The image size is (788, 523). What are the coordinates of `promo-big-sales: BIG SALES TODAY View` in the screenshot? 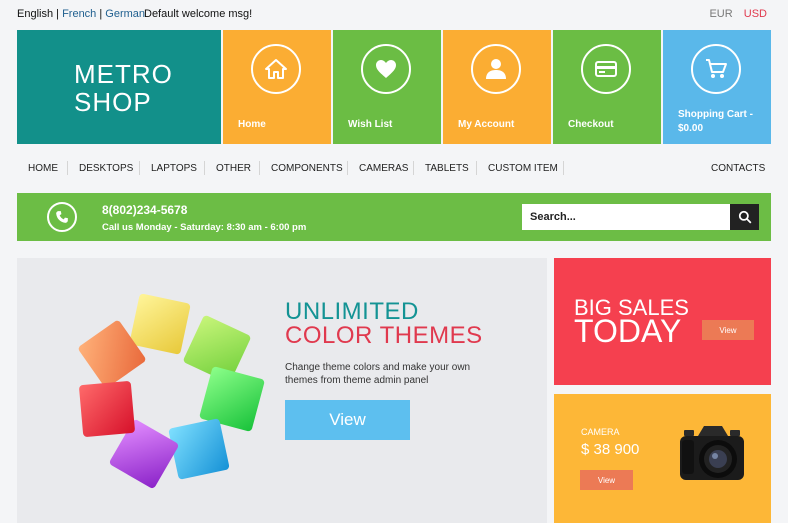 It's located at (662, 321).